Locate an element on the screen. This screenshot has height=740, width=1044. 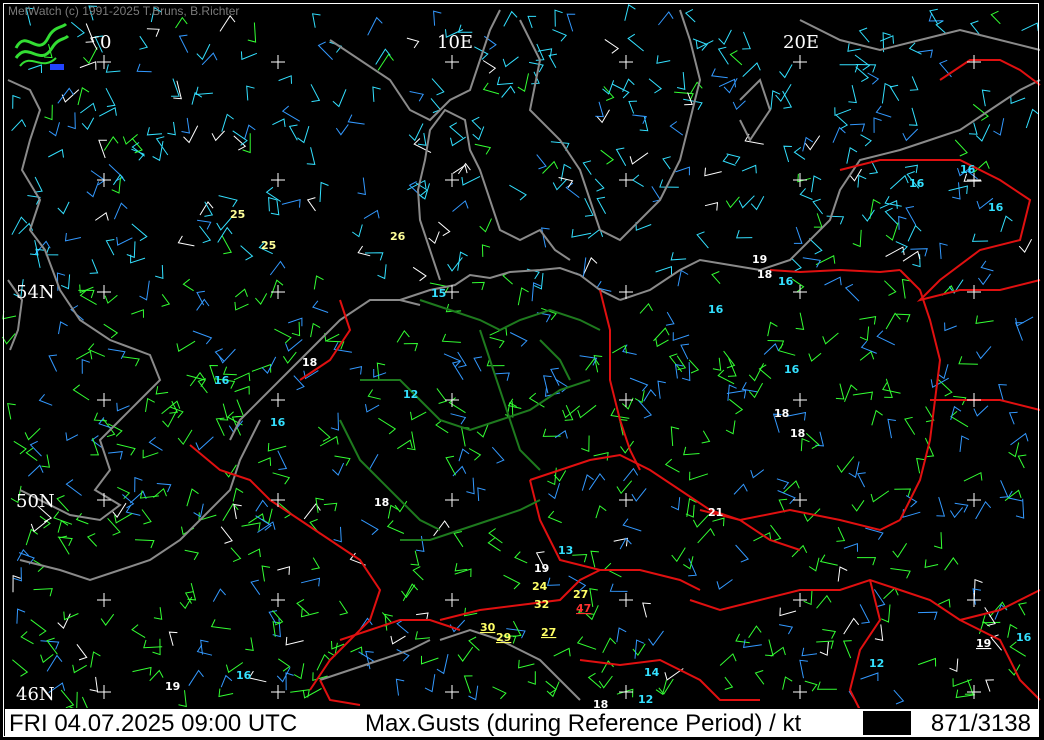
valid-datetime: FRI 04.07.2025 09:00 UTC is located at coordinates (153, 723).